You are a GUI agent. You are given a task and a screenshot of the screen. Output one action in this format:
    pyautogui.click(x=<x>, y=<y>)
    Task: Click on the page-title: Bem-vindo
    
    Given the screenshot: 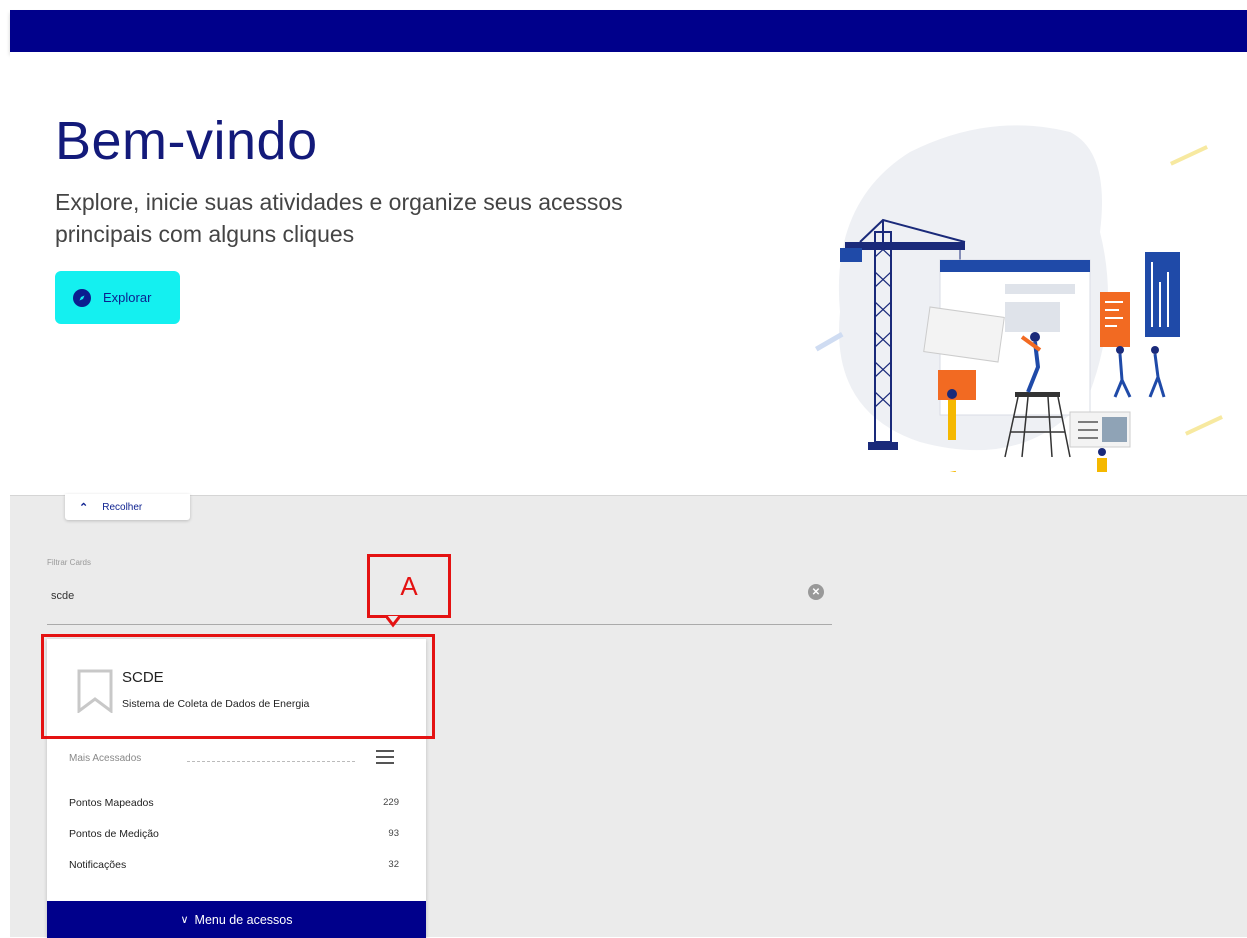 What is the action you would take?
    pyautogui.click(x=186, y=141)
    